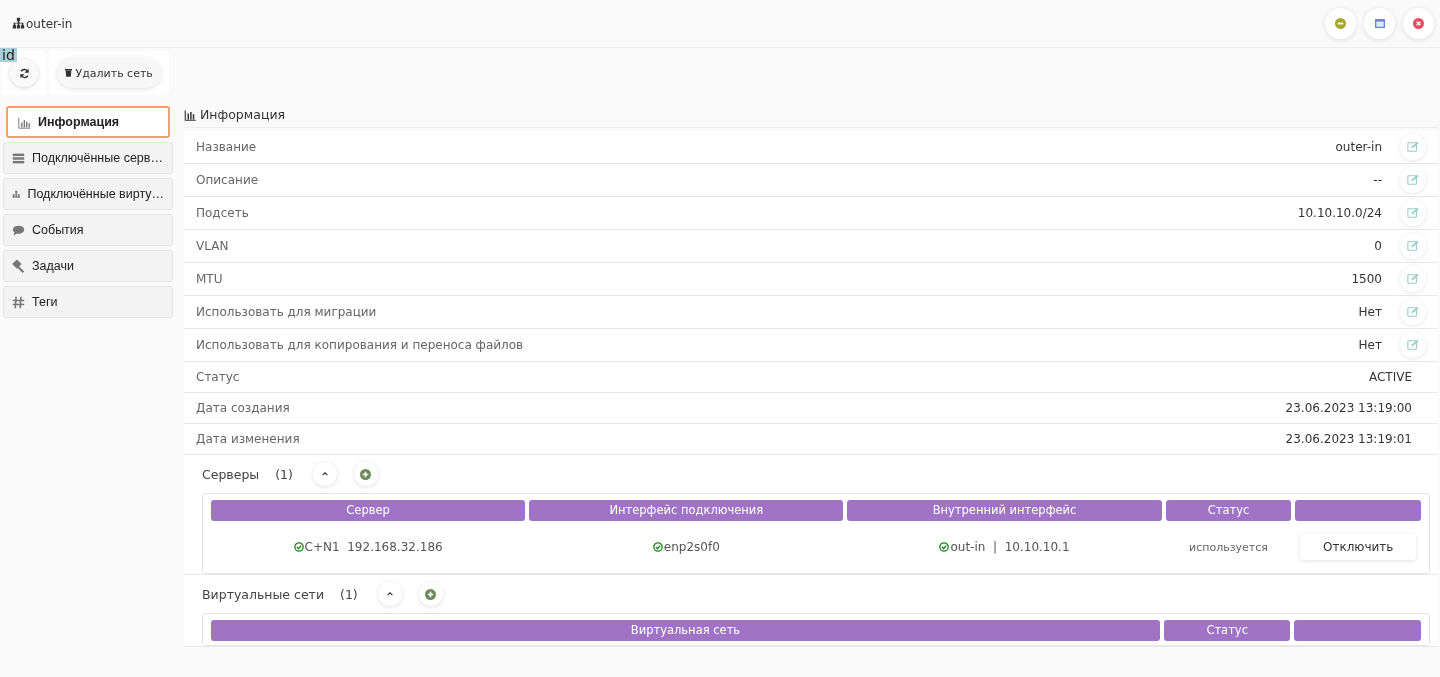  I want to click on field-value: 23.06.2023 13:19:01, so click(1348, 439).